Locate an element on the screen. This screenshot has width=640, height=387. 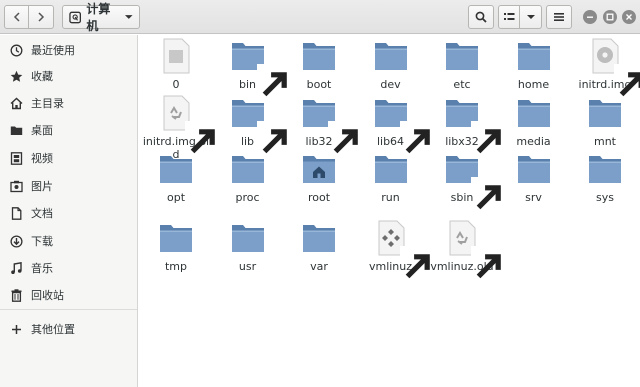
archive-file-icon is located at coordinates (472, 249).